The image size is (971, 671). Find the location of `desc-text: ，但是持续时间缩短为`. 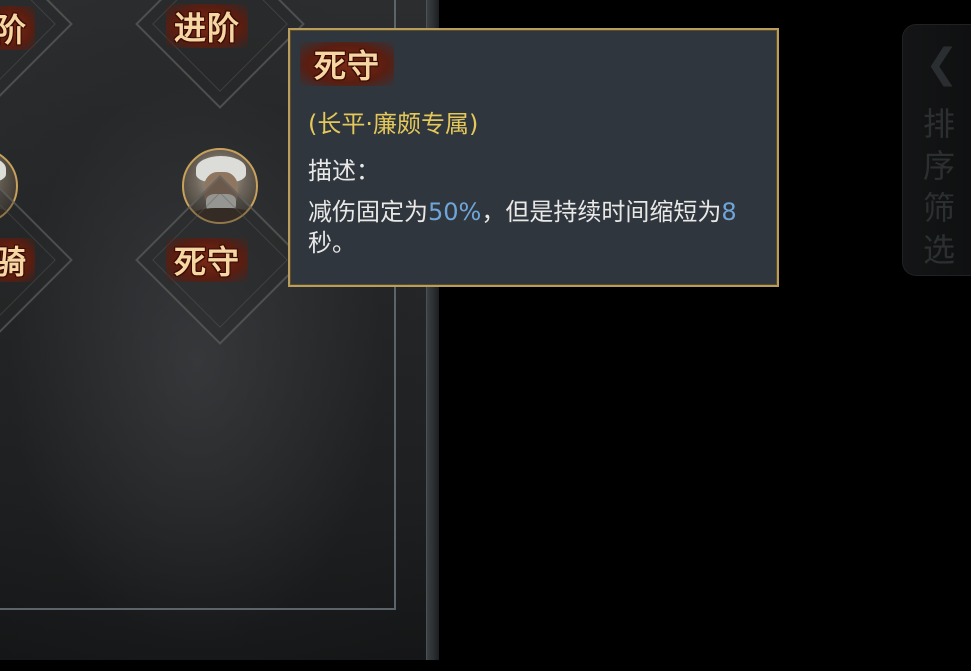

desc-text: ，但是持续时间缩短为 is located at coordinates (601, 212).